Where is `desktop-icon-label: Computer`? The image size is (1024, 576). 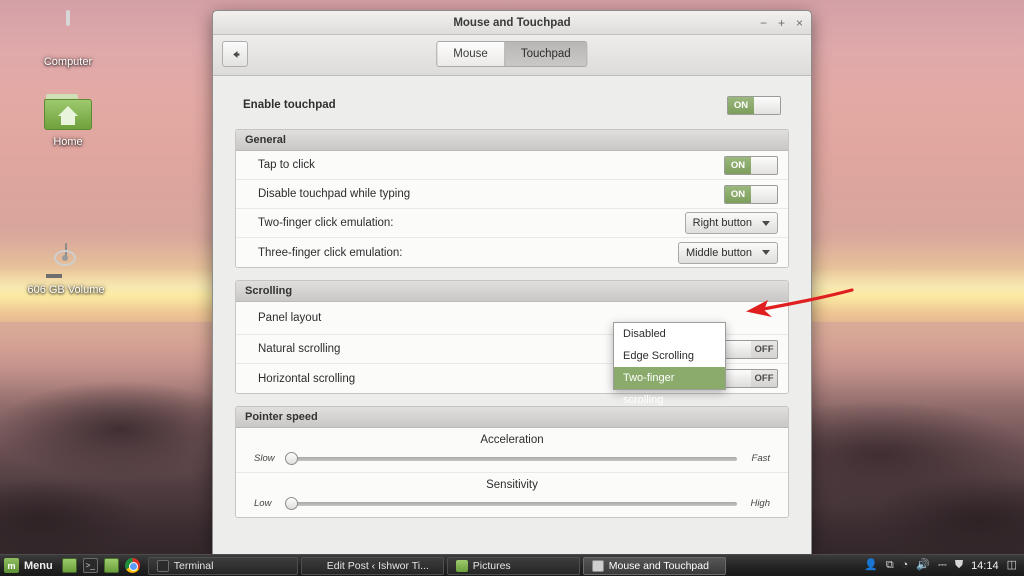
desktop-icon-label: Computer is located at coordinates (68, 62).